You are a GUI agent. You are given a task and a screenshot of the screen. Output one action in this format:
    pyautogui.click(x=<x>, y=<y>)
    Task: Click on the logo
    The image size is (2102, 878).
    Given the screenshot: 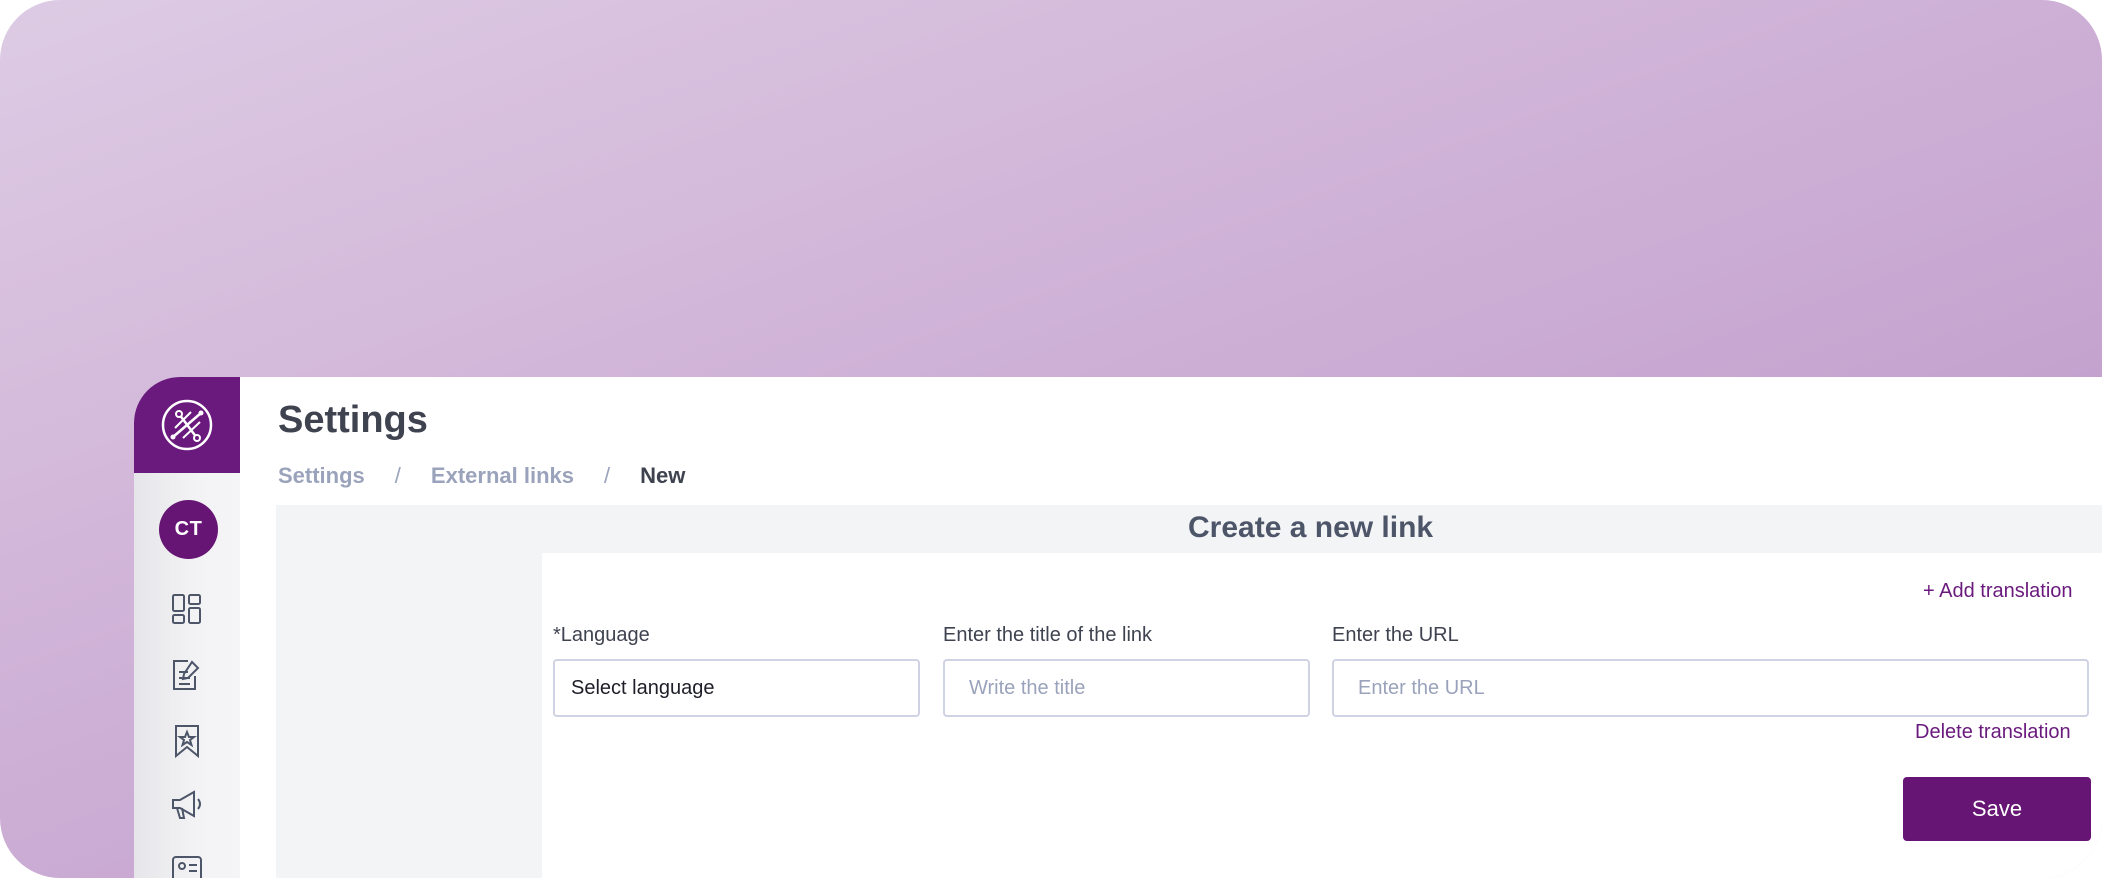 What is the action you would take?
    pyautogui.click(x=187, y=425)
    